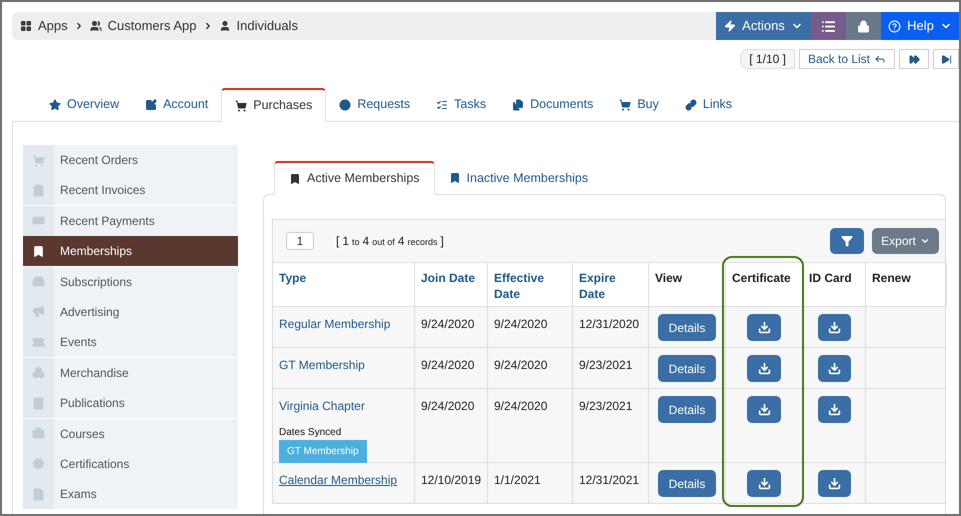  What do you see at coordinates (767, 59) in the screenshot?
I see `record-position: [ 1/10 ]` at bounding box center [767, 59].